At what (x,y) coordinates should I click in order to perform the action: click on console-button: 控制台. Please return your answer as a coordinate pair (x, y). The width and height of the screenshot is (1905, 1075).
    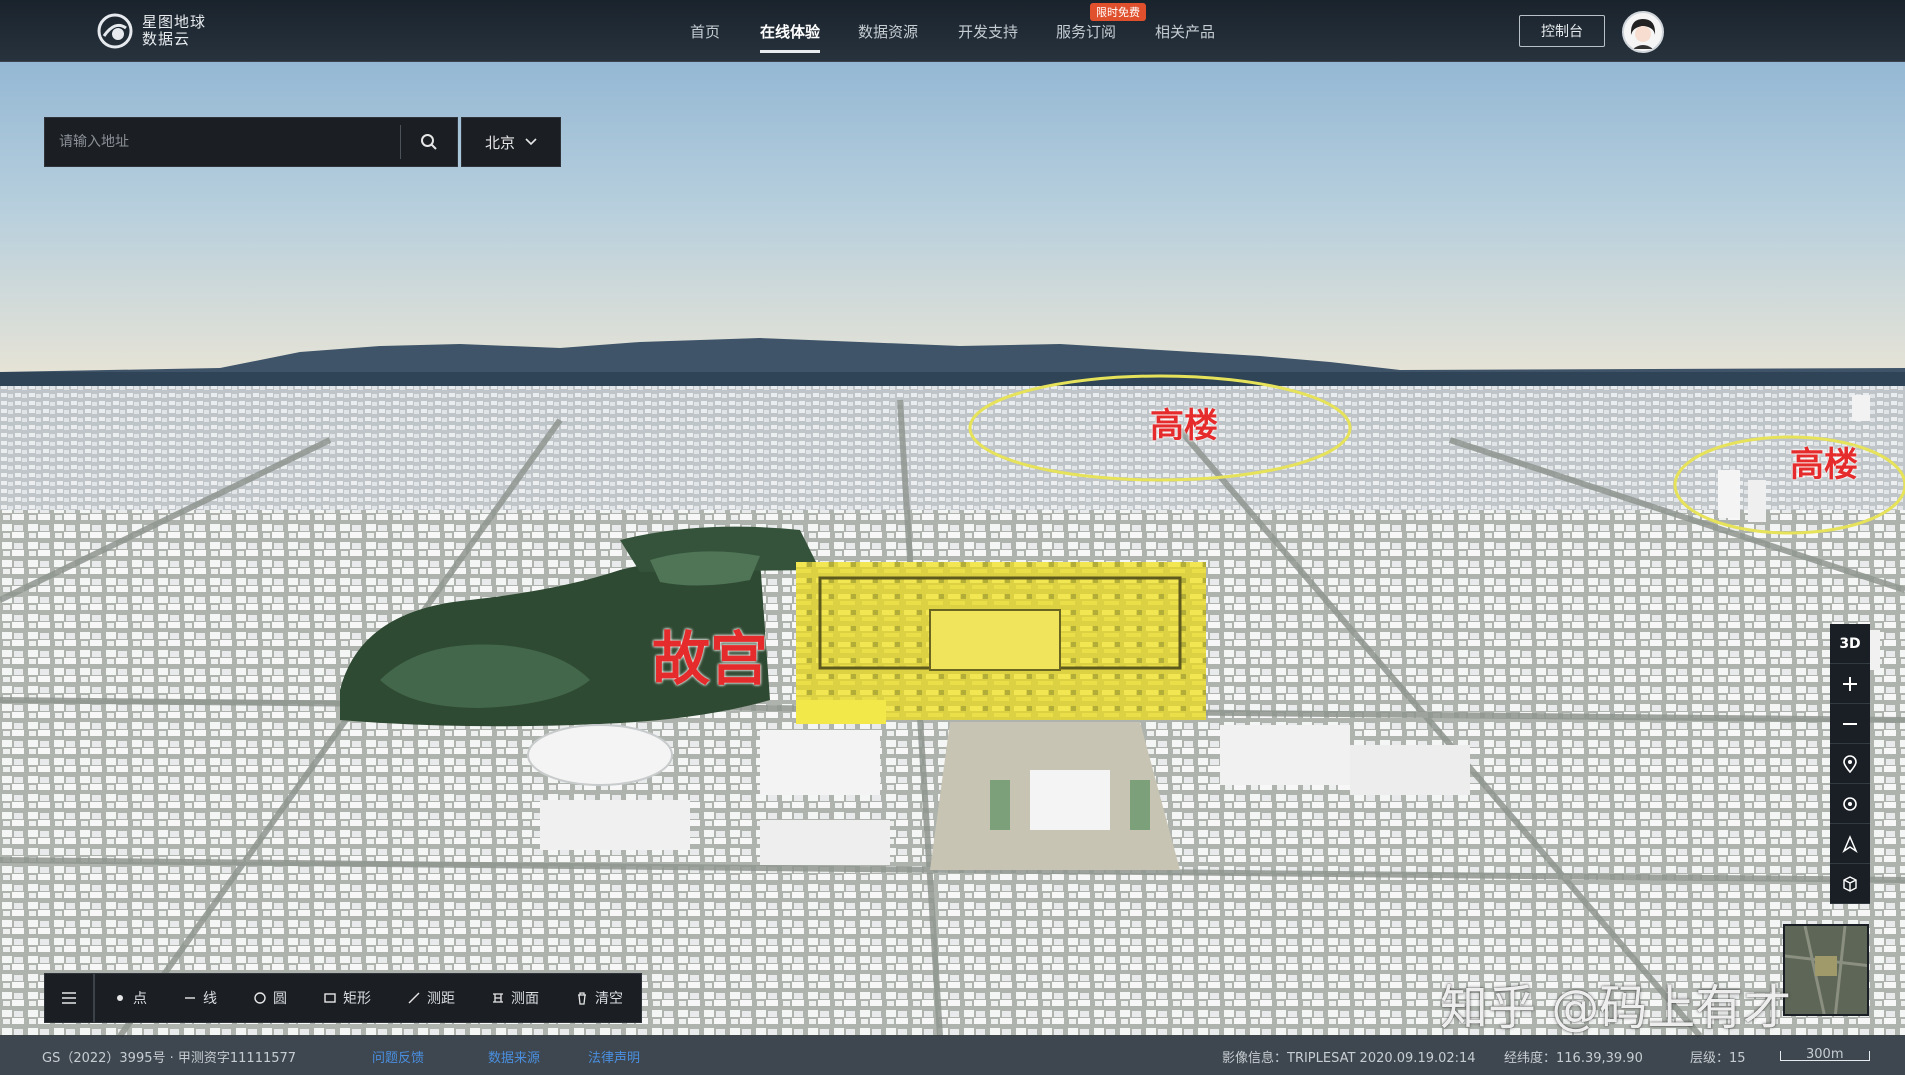
    Looking at the image, I should click on (1562, 31).